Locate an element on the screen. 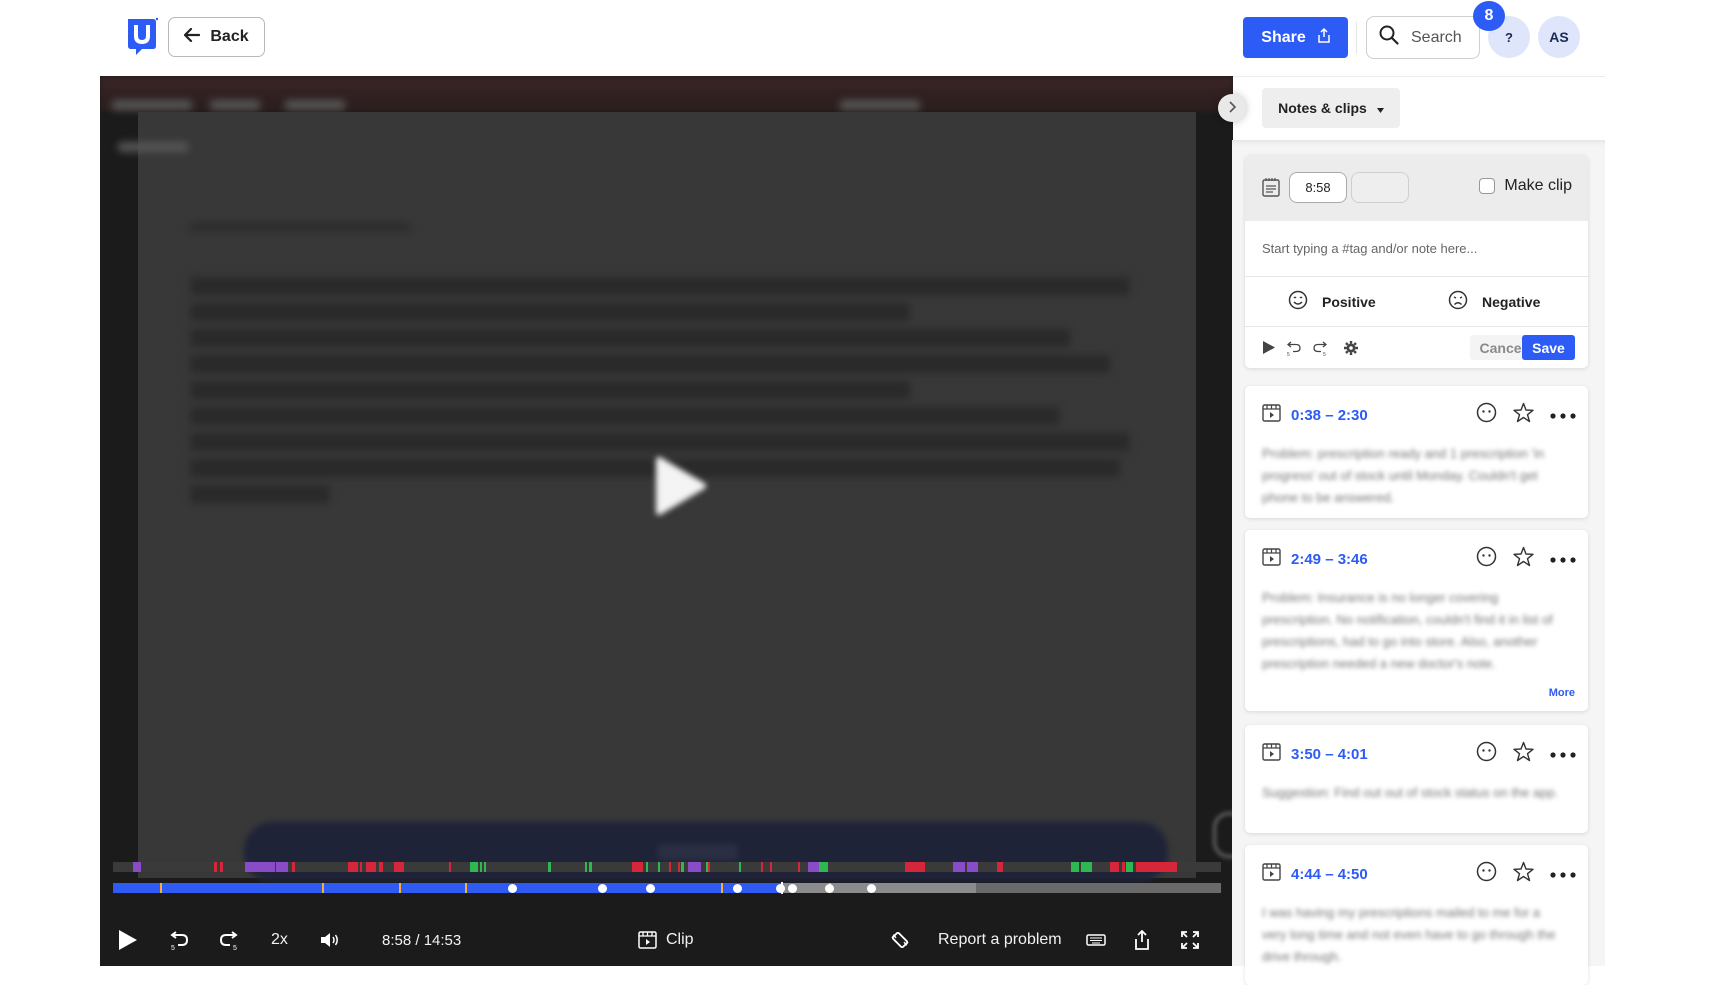  start-time-field: 8:58 is located at coordinates (1318, 187).